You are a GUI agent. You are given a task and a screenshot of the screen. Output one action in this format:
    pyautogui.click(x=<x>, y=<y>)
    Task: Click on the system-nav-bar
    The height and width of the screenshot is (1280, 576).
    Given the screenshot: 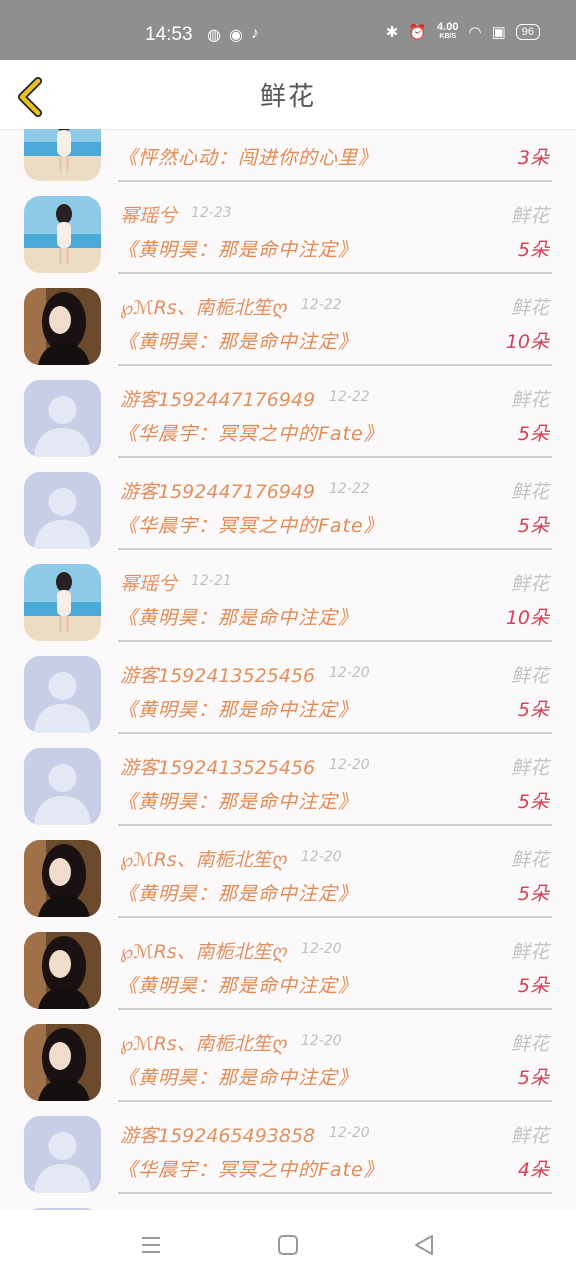 What is the action you would take?
    pyautogui.click(x=288, y=1245)
    